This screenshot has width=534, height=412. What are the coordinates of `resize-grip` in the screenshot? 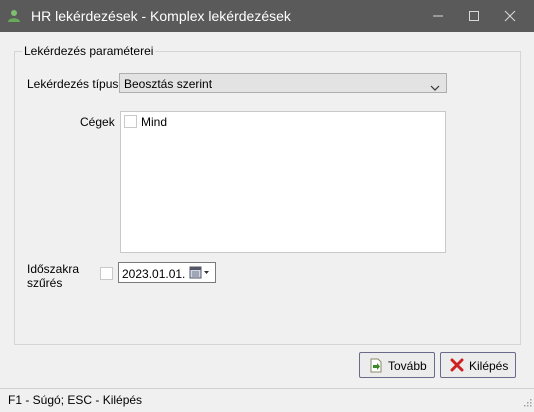 It's located at (527, 403).